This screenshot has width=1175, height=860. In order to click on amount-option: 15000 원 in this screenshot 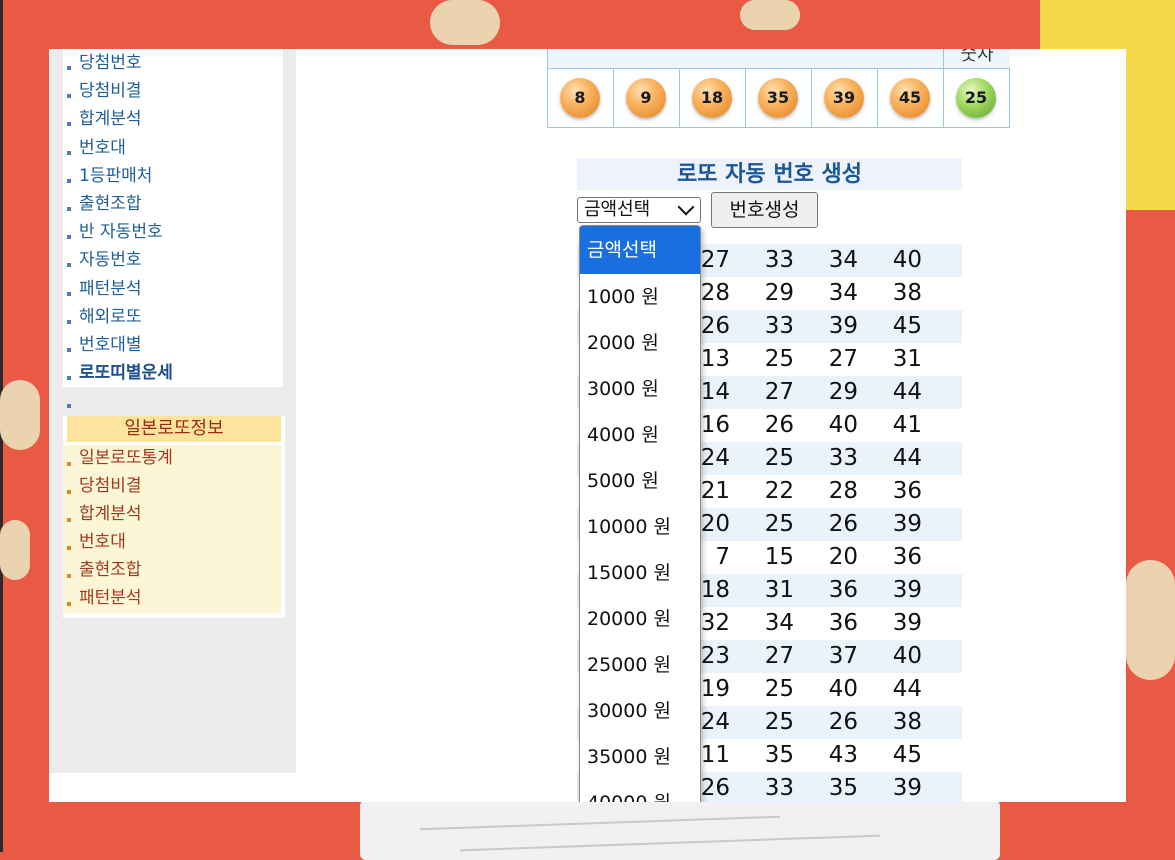, I will do `click(640, 573)`.